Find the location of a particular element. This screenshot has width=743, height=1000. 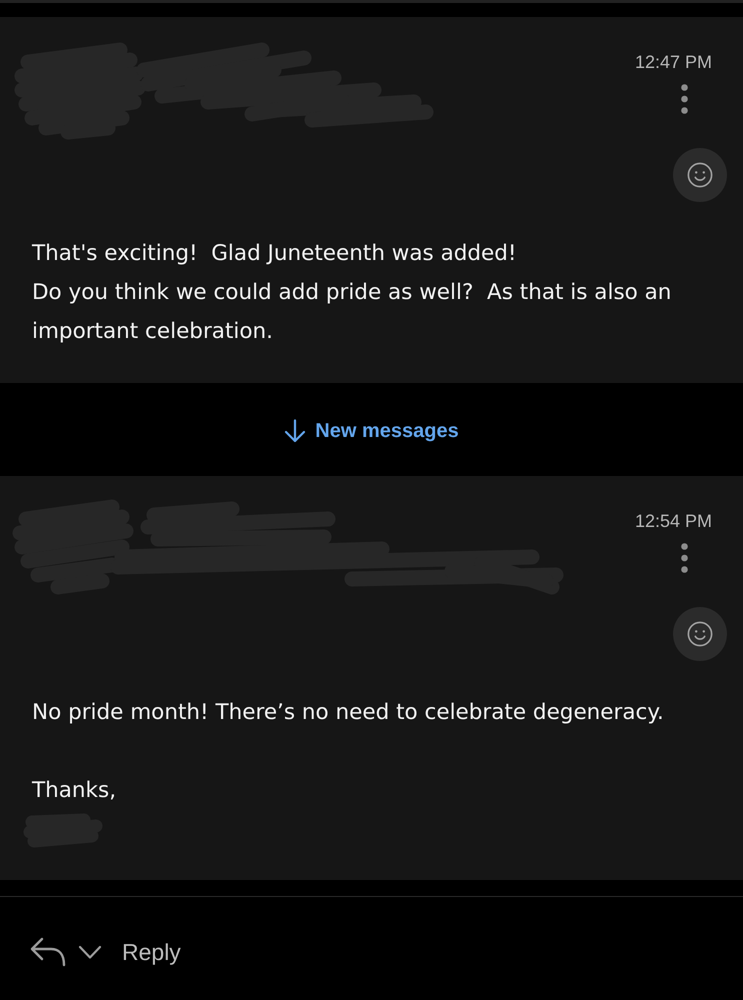

message-time: 12:54 PM is located at coordinates (673, 521).